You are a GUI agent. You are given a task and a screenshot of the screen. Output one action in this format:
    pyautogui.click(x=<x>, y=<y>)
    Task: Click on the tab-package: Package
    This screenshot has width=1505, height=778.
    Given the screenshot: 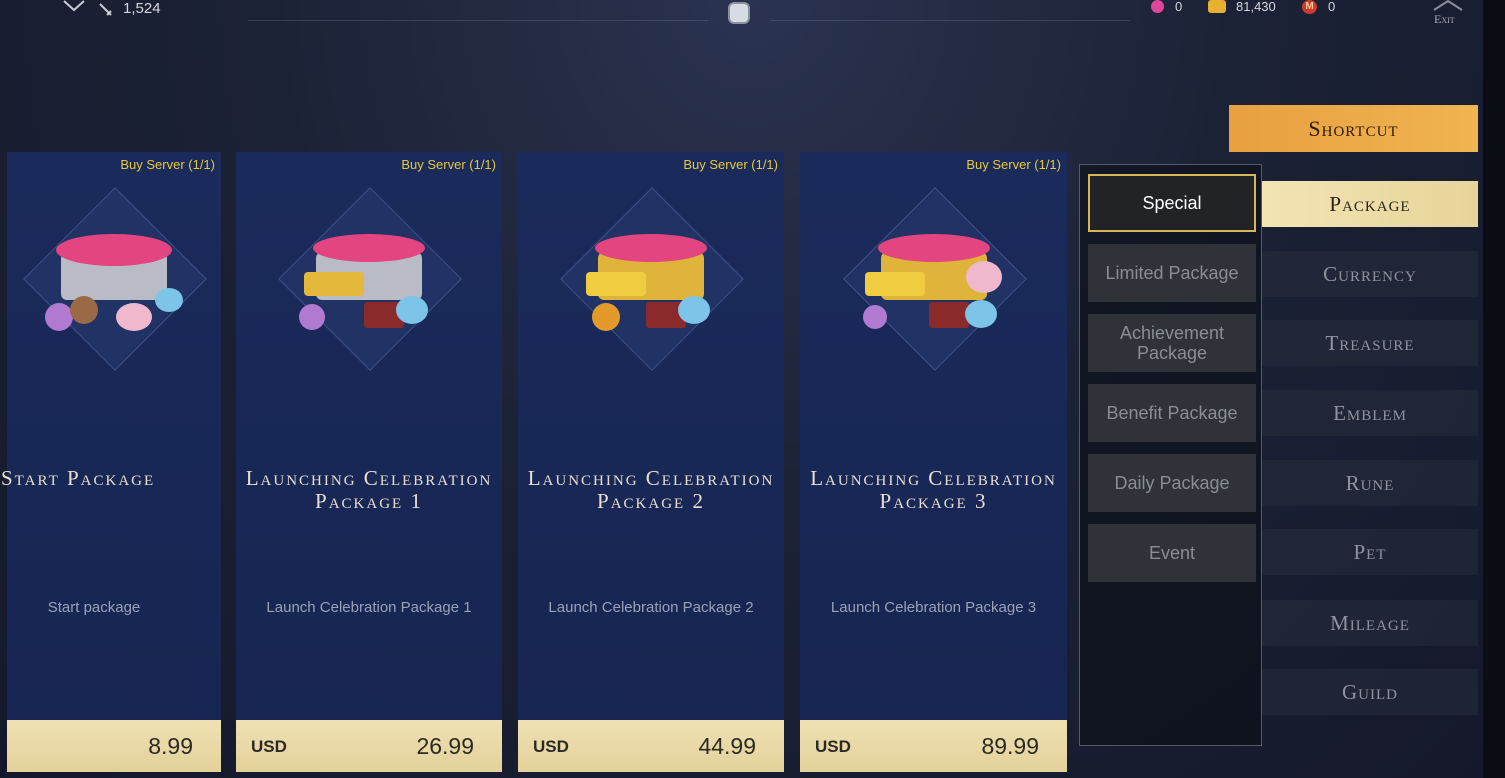 What is the action you would take?
    pyautogui.click(x=1370, y=204)
    